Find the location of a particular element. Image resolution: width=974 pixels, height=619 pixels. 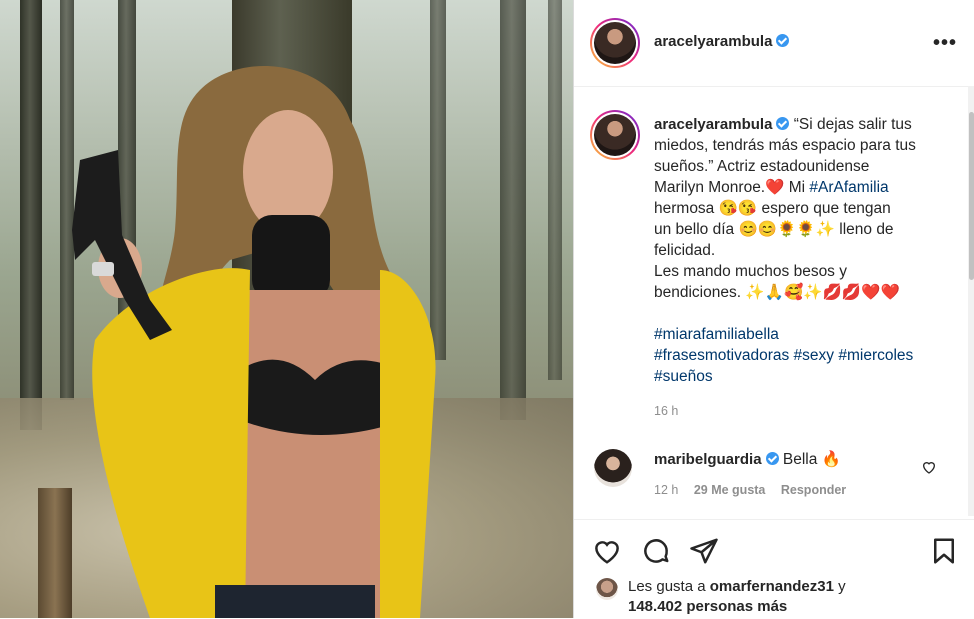

caption-author-avatar is located at coordinates (615, 135).